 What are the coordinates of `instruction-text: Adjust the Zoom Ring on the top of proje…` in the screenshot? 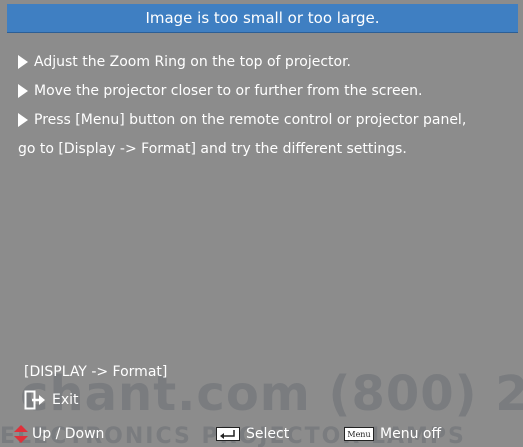 It's located at (193, 61).